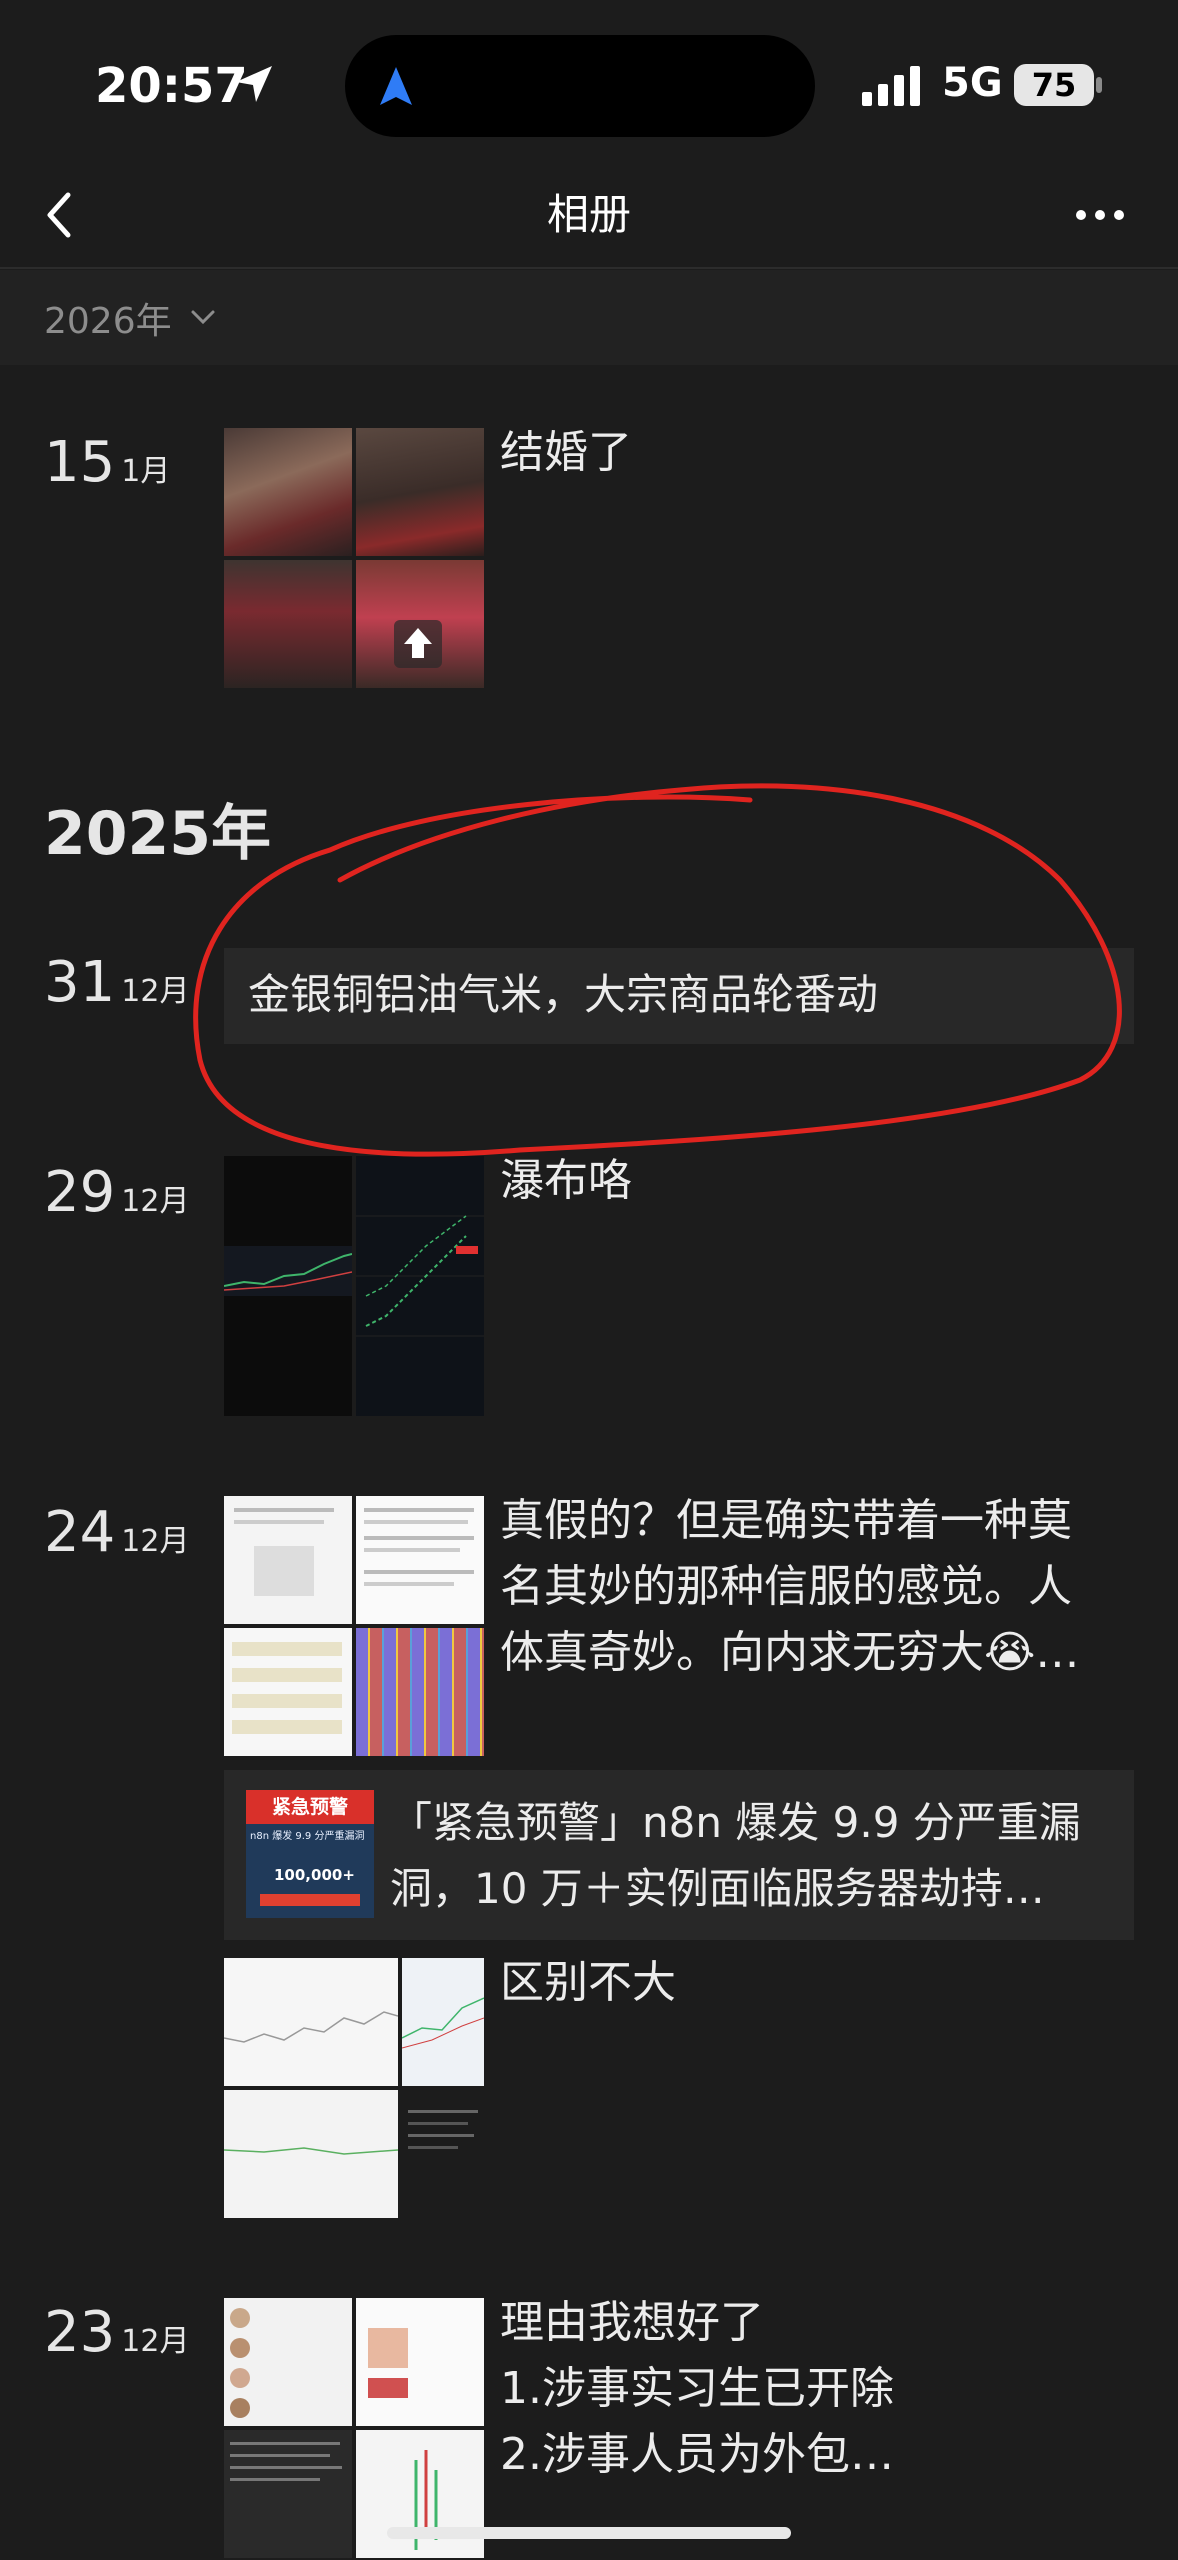 This screenshot has width=1178, height=2560. I want to click on battery-tip, so click(1099, 85).